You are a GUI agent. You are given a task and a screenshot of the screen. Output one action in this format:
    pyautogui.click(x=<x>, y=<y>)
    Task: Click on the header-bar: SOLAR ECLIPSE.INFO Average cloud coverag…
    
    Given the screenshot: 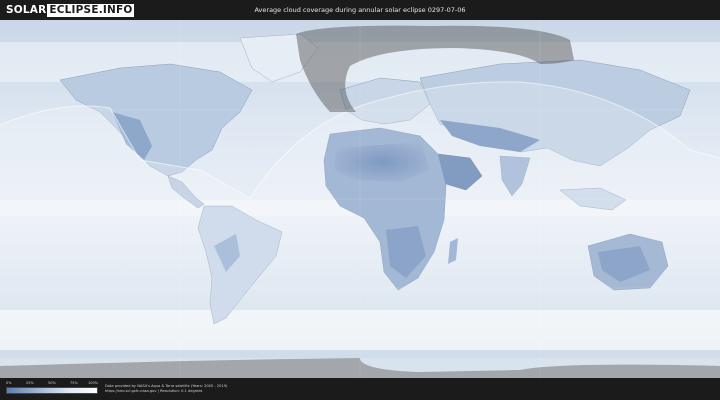 What is the action you would take?
    pyautogui.click(x=360, y=10)
    